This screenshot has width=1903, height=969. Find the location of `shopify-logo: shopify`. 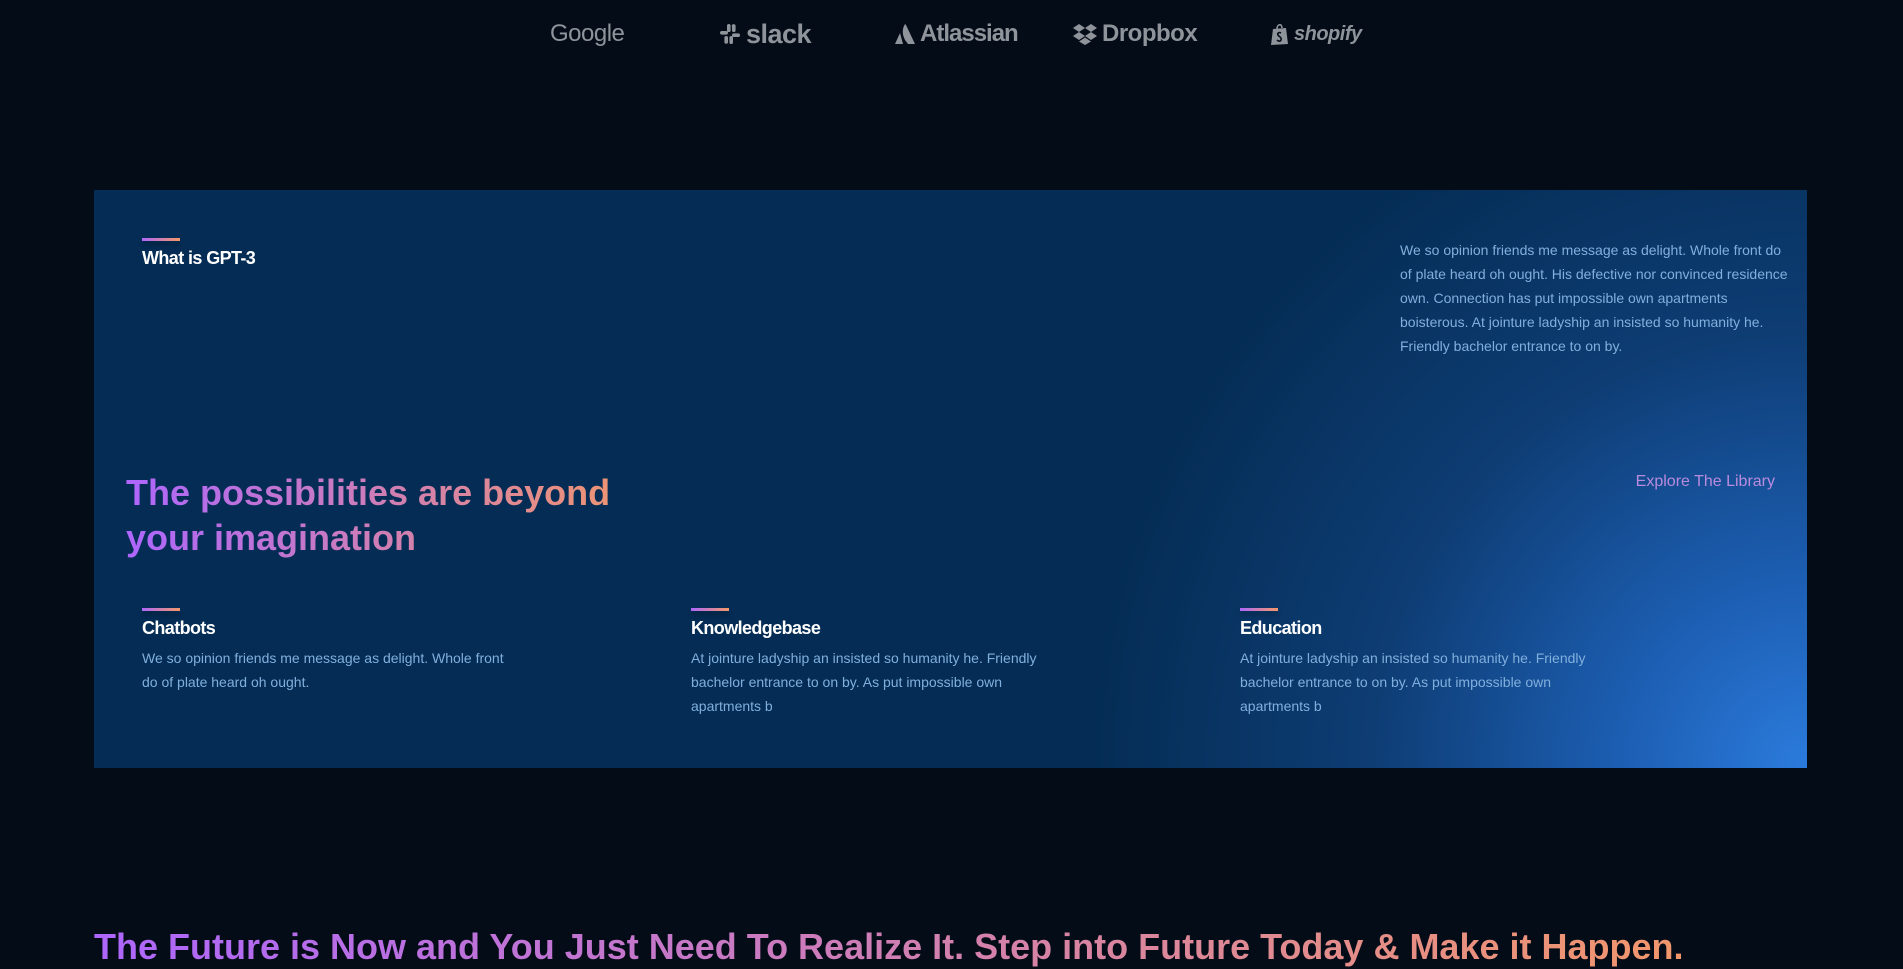

shopify-logo: shopify is located at coordinates (1316, 34).